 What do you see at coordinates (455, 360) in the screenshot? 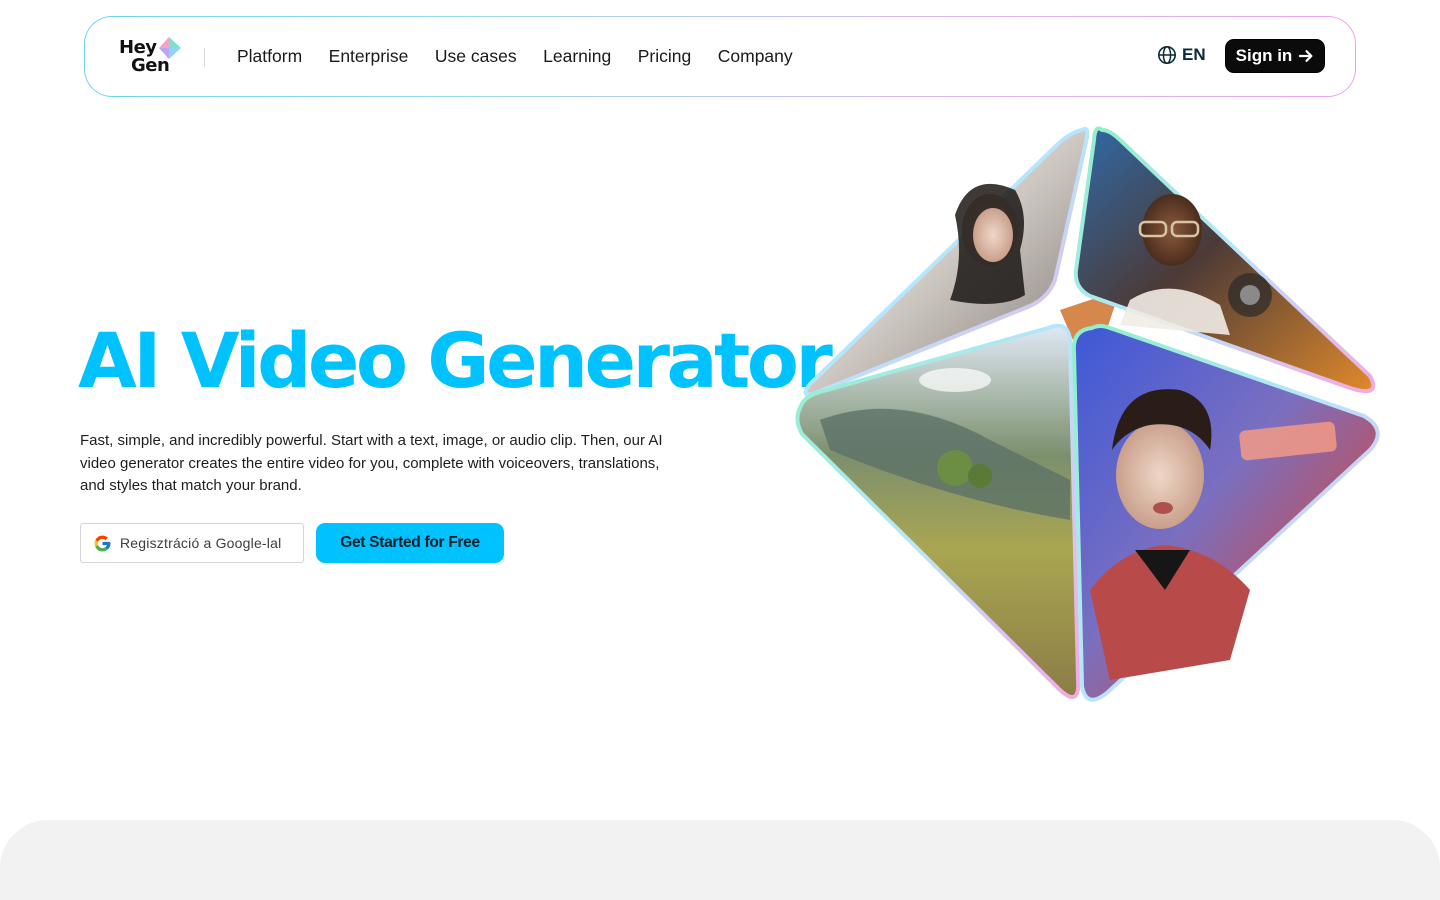
I see `hero-title: AI Video Generator` at bounding box center [455, 360].